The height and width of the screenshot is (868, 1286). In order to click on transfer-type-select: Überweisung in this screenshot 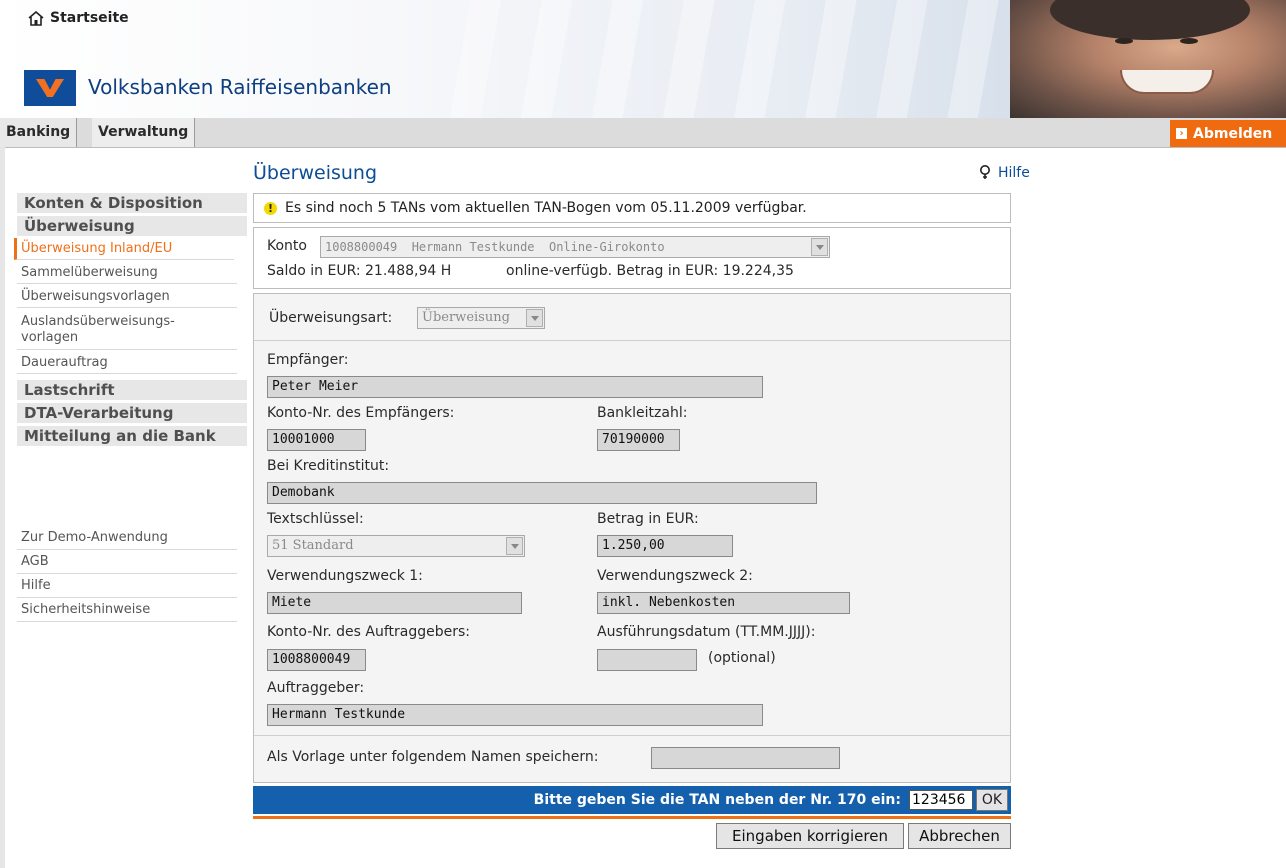, I will do `click(481, 318)`.